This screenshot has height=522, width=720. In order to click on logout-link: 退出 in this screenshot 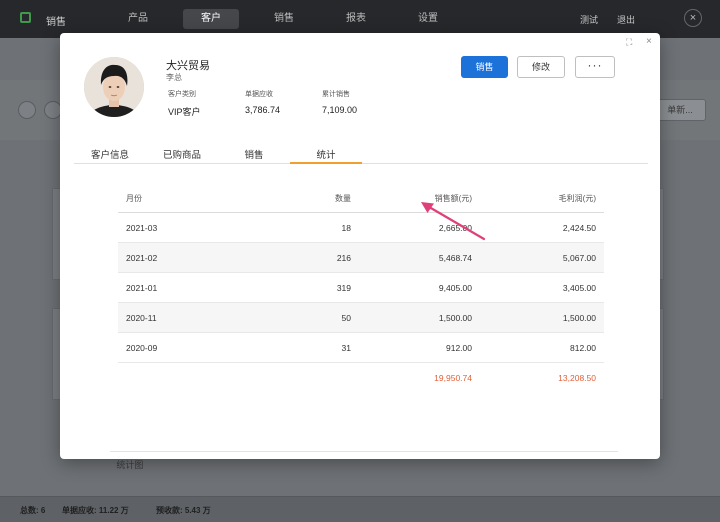, I will do `click(626, 19)`.